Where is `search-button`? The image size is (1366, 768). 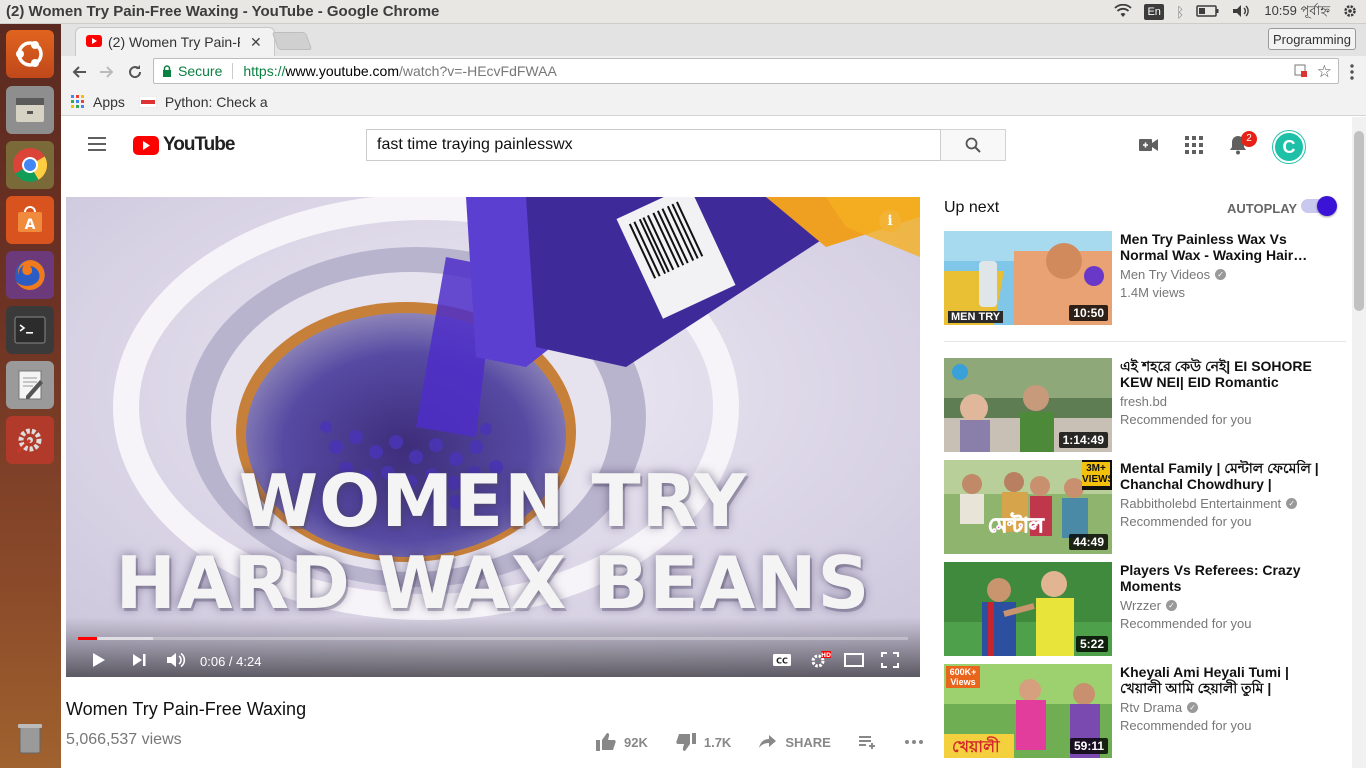 search-button is located at coordinates (973, 145).